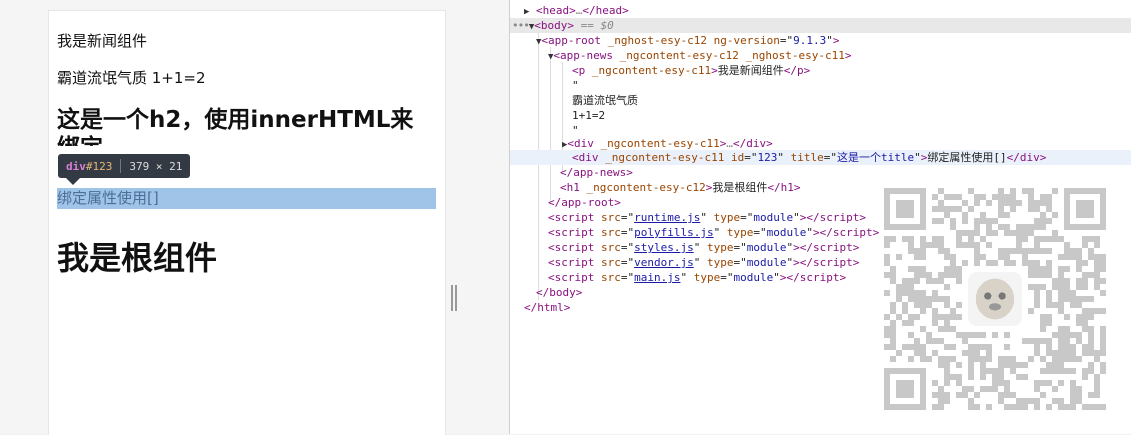 This screenshot has height=435, width=1131. I want to click on dom-text-node: 1+1=2, so click(588, 115).